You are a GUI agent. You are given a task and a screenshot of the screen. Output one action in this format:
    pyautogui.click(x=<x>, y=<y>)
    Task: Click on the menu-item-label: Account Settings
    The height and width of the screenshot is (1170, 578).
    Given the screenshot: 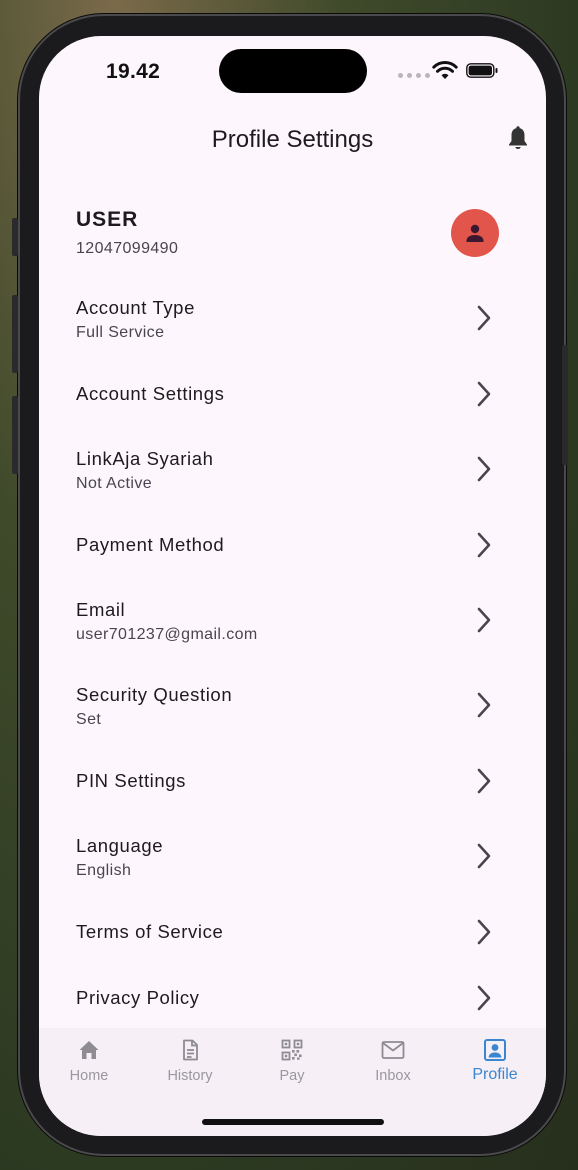 What is the action you would take?
    pyautogui.click(x=150, y=393)
    